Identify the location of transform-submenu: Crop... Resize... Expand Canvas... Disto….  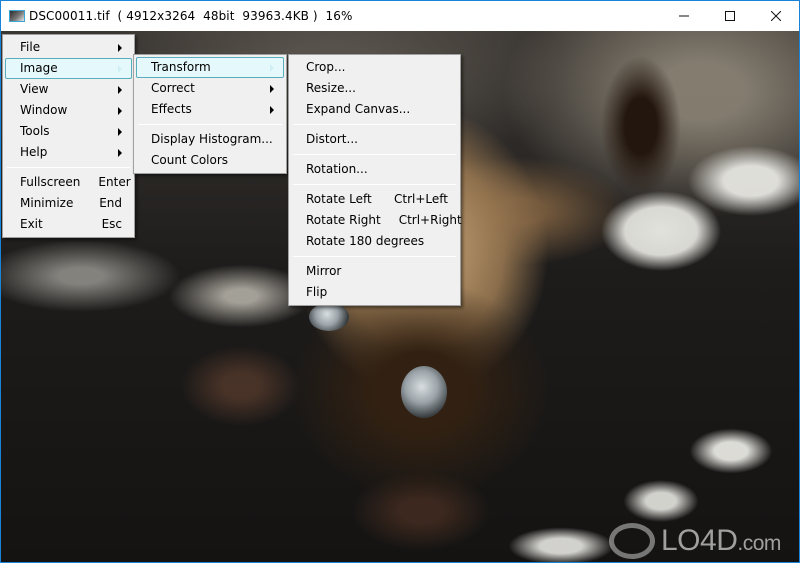
(375, 180).